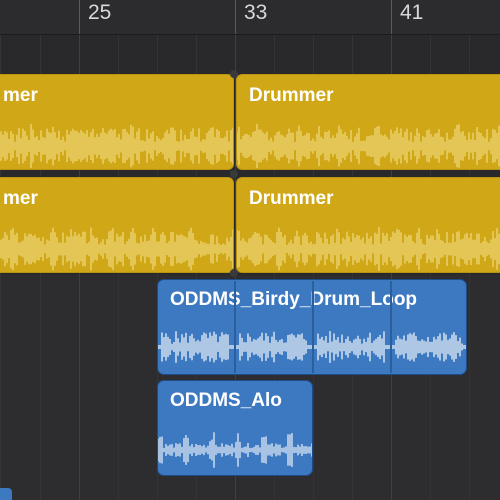 The width and height of the screenshot is (500, 500). What do you see at coordinates (294, 299) in the screenshot?
I see `region-name: ODDMS_Birdy_Drum_Loop` at bounding box center [294, 299].